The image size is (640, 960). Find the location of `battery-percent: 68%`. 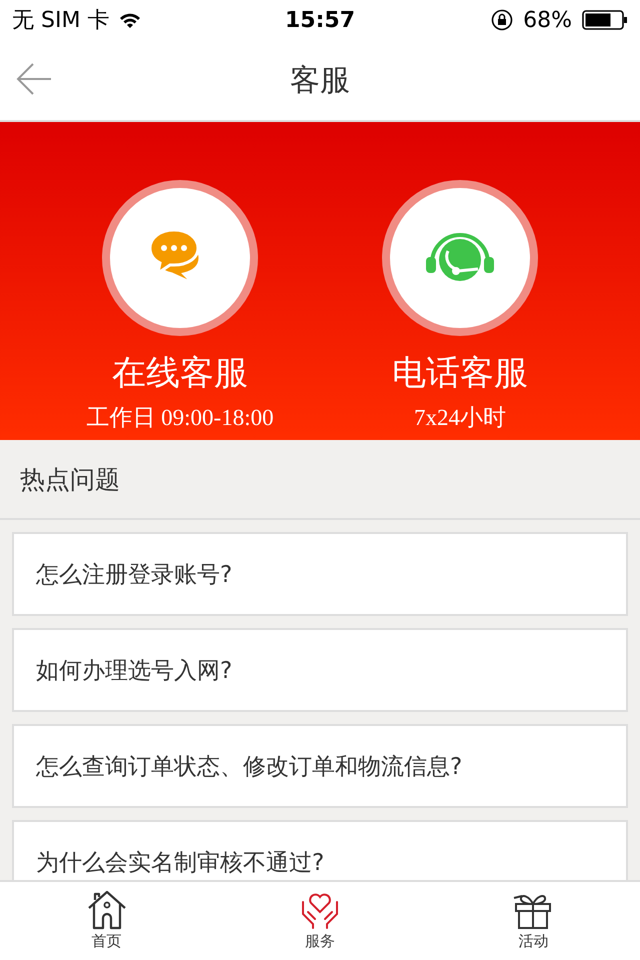

battery-percent: 68% is located at coordinates (547, 20).